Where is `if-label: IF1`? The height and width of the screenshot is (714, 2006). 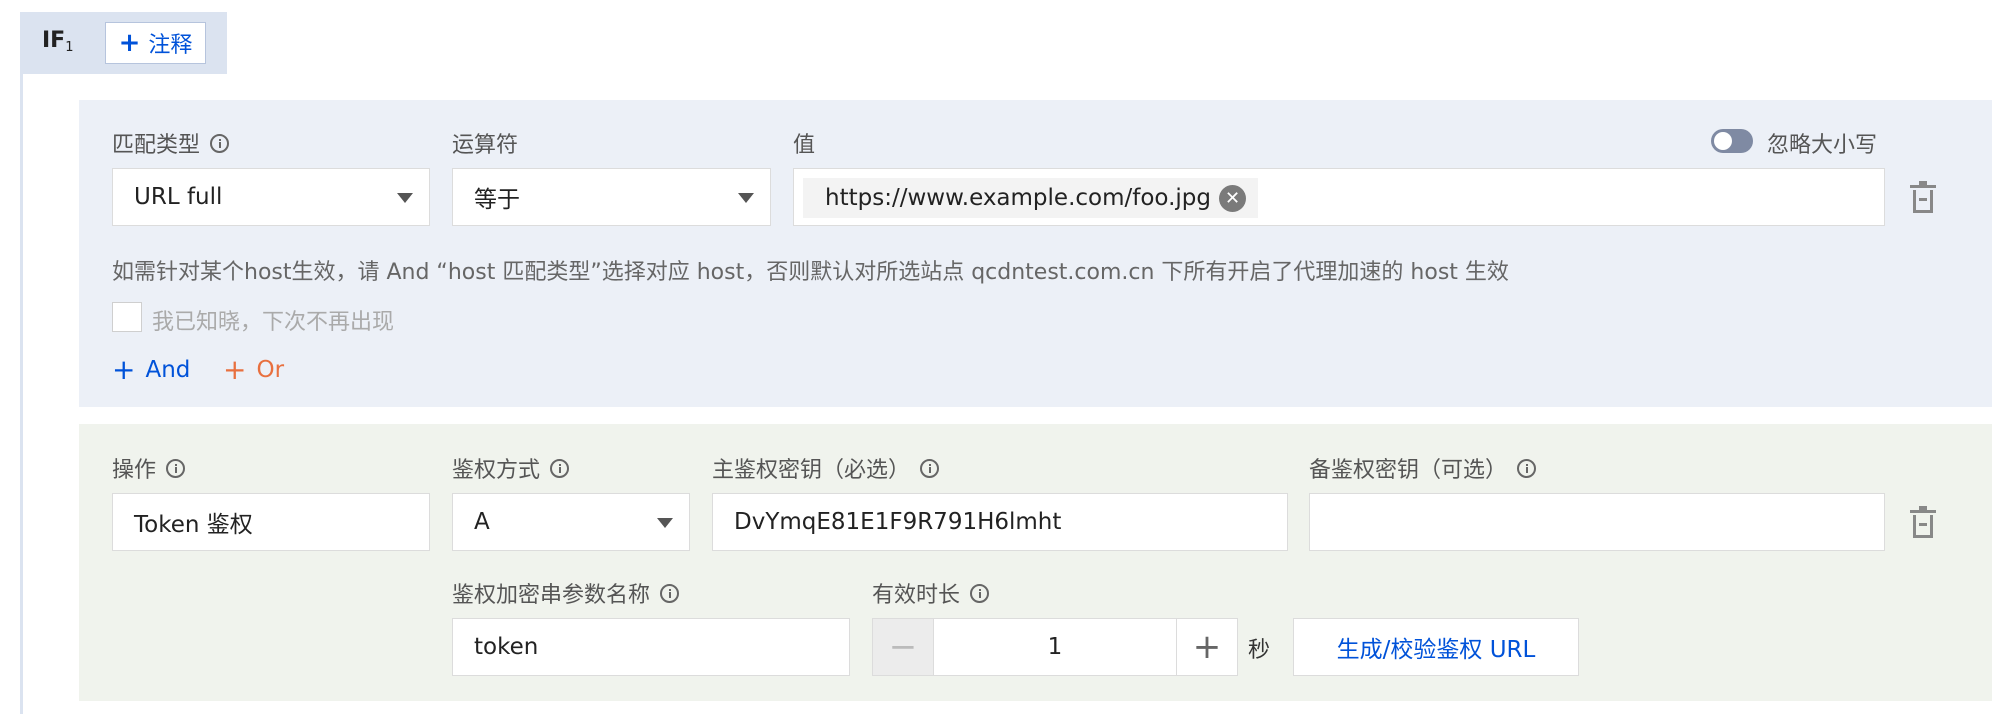 if-label: IF1 is located at coordinates (58, 41).